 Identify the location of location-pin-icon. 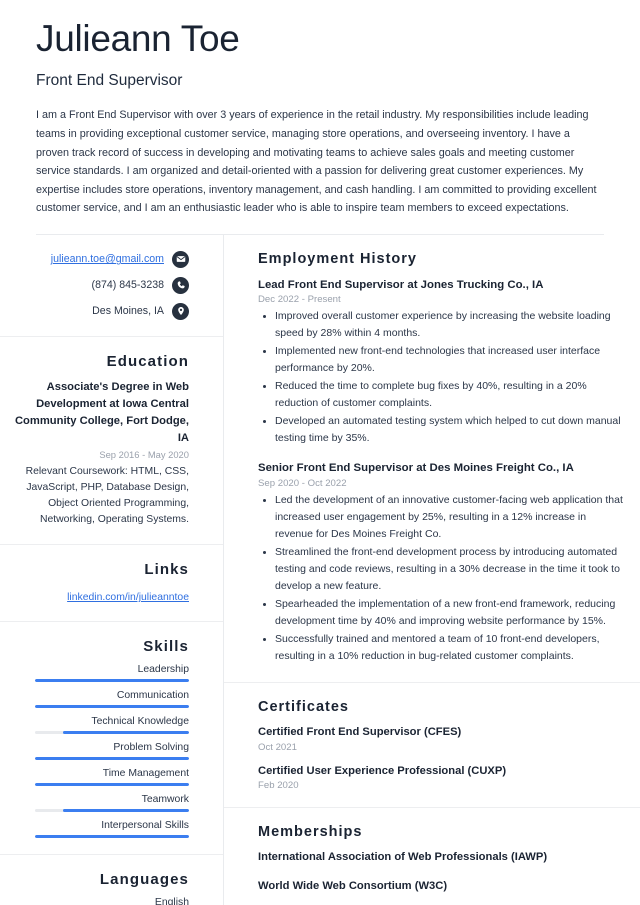
(180, 311).